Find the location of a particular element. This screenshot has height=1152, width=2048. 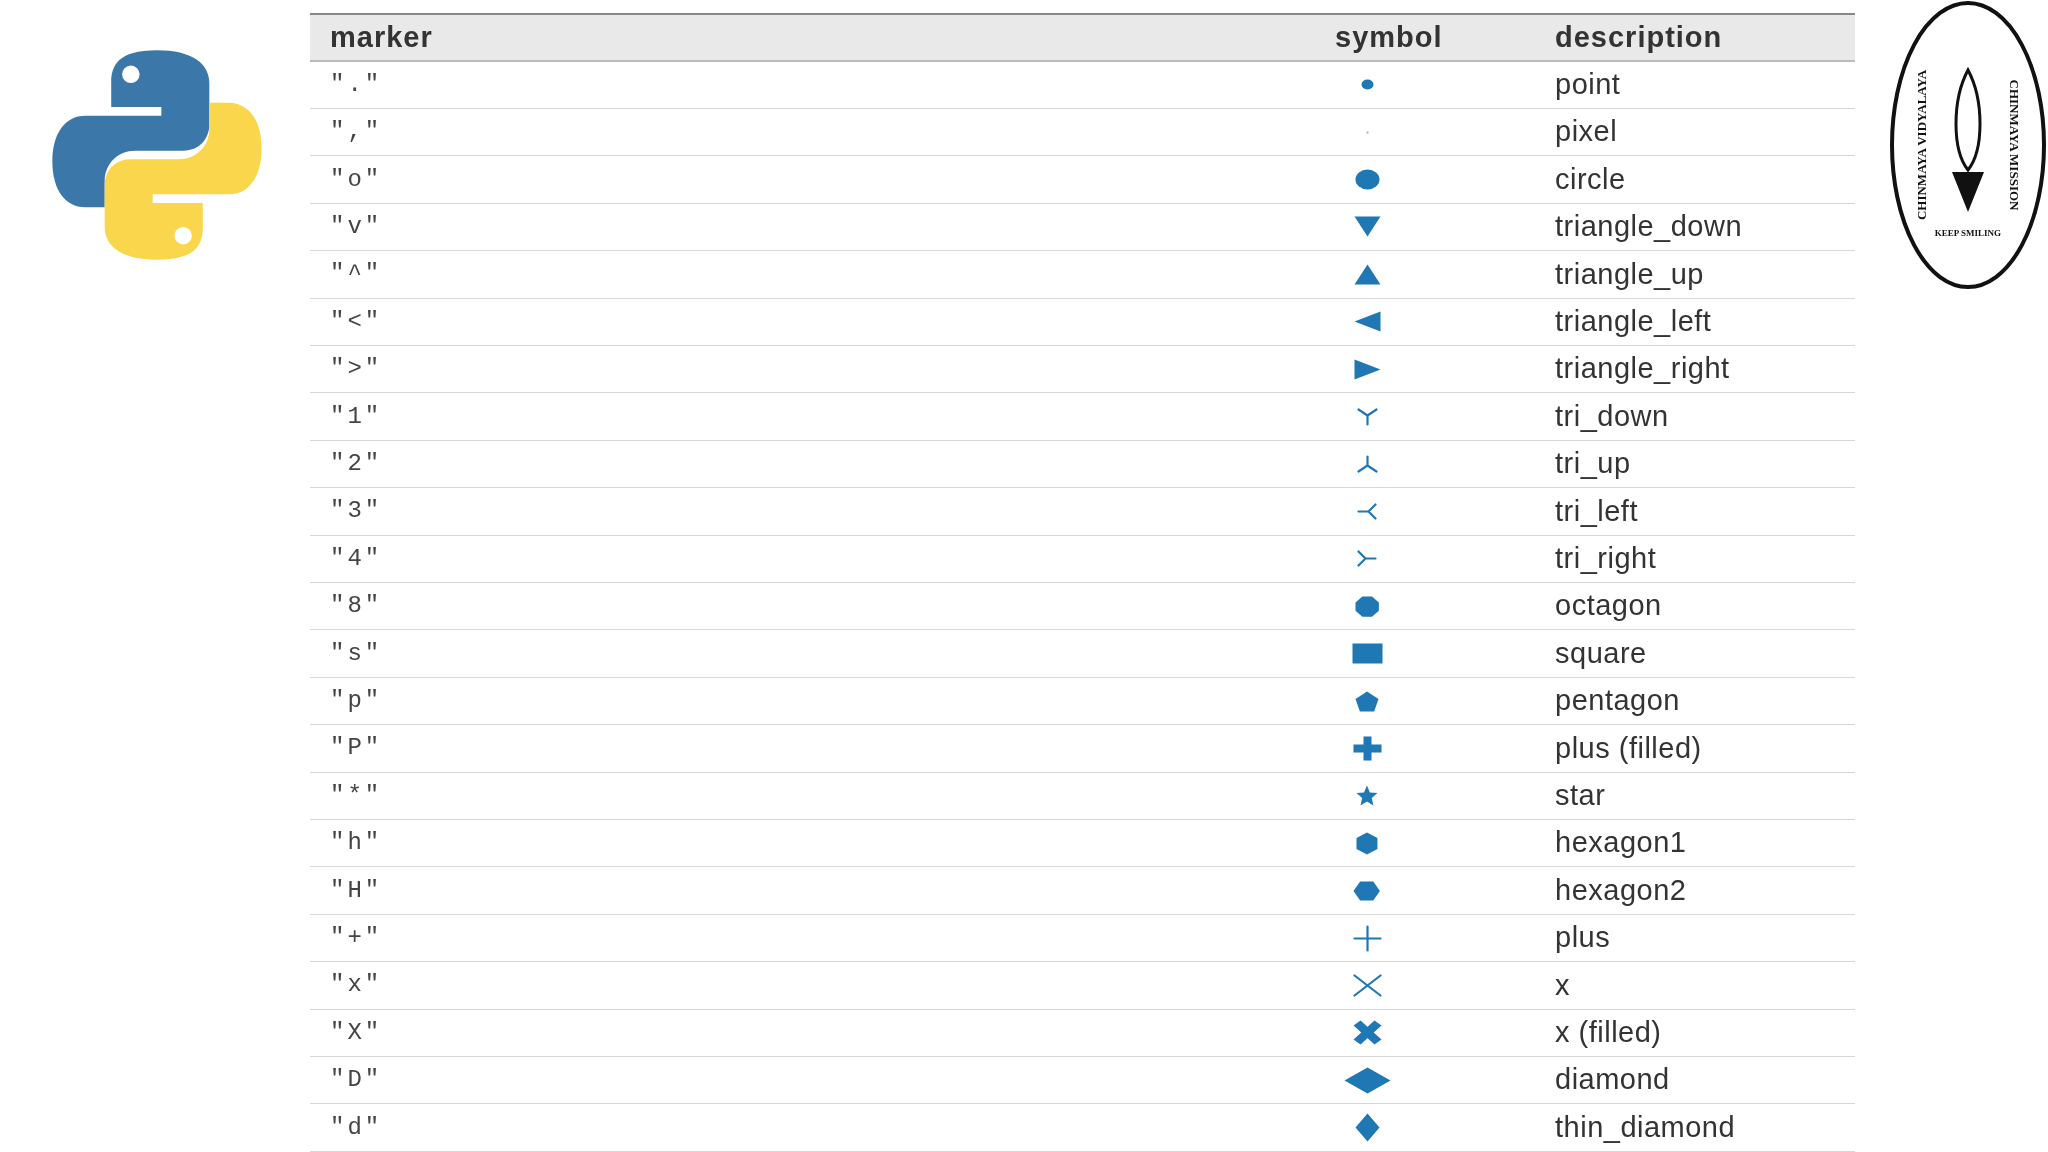

table-cell: square is located at coordinates (1695, 653).